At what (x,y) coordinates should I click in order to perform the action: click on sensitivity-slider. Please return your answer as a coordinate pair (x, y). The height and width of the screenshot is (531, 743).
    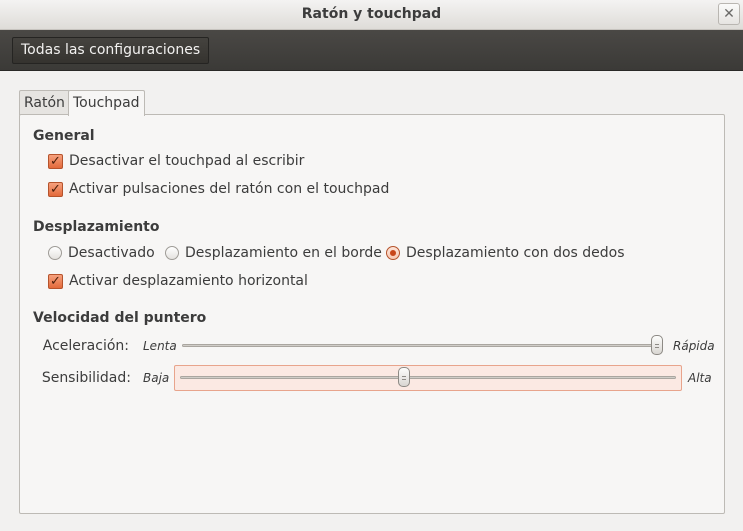
    Looking at the image, I should click on (428, 378).